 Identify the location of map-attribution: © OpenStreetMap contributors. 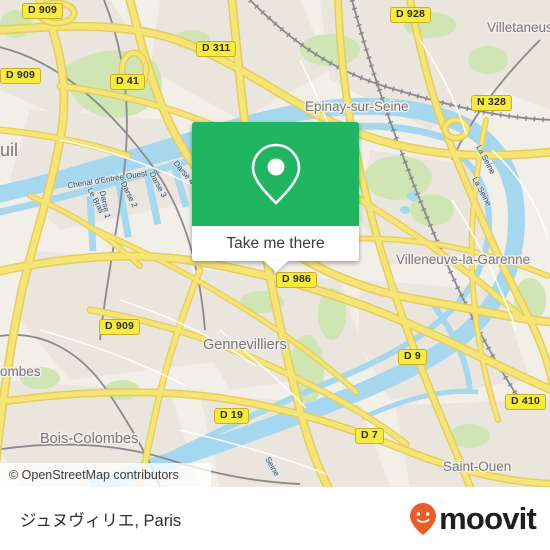
(105, 475).